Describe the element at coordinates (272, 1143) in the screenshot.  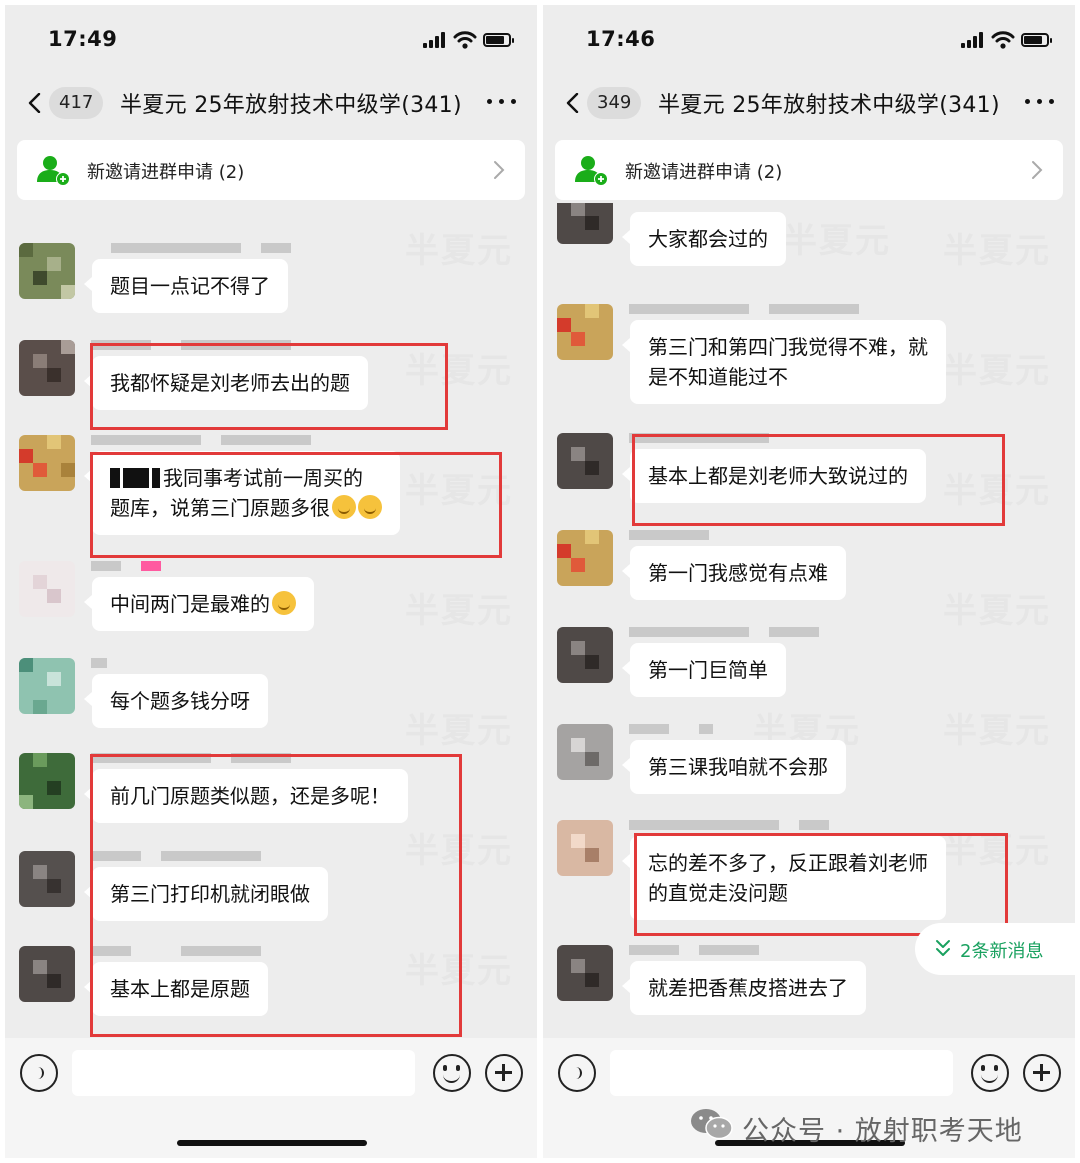
I see `home-indicator` at that location.